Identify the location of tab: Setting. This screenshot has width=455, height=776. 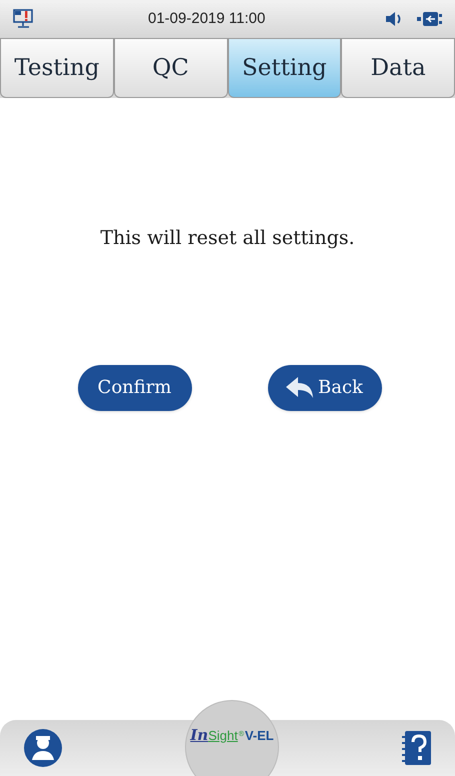
(285, 68).